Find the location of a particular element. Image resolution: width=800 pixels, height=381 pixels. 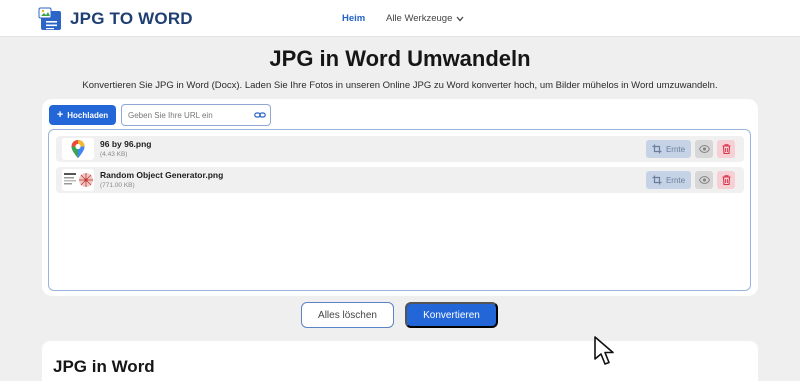

file-size: (771.00 KB) is located at coordinates (117, 185).